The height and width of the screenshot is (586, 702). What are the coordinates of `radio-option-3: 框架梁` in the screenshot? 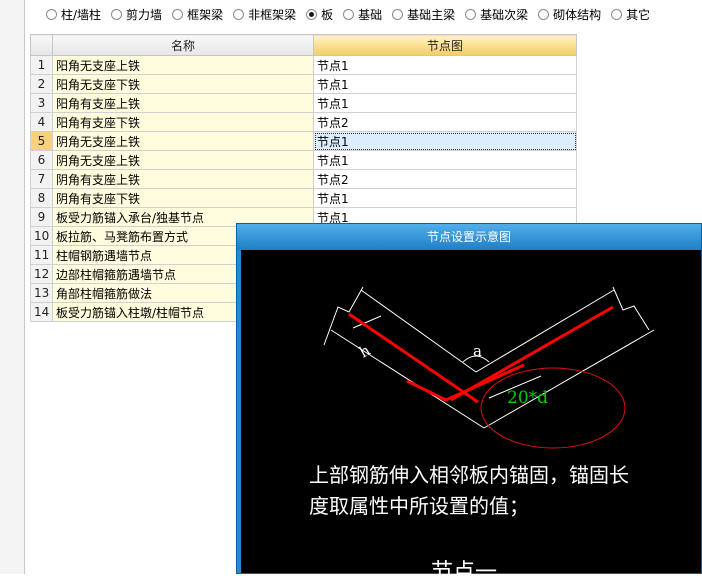 It's located at (197, 14).